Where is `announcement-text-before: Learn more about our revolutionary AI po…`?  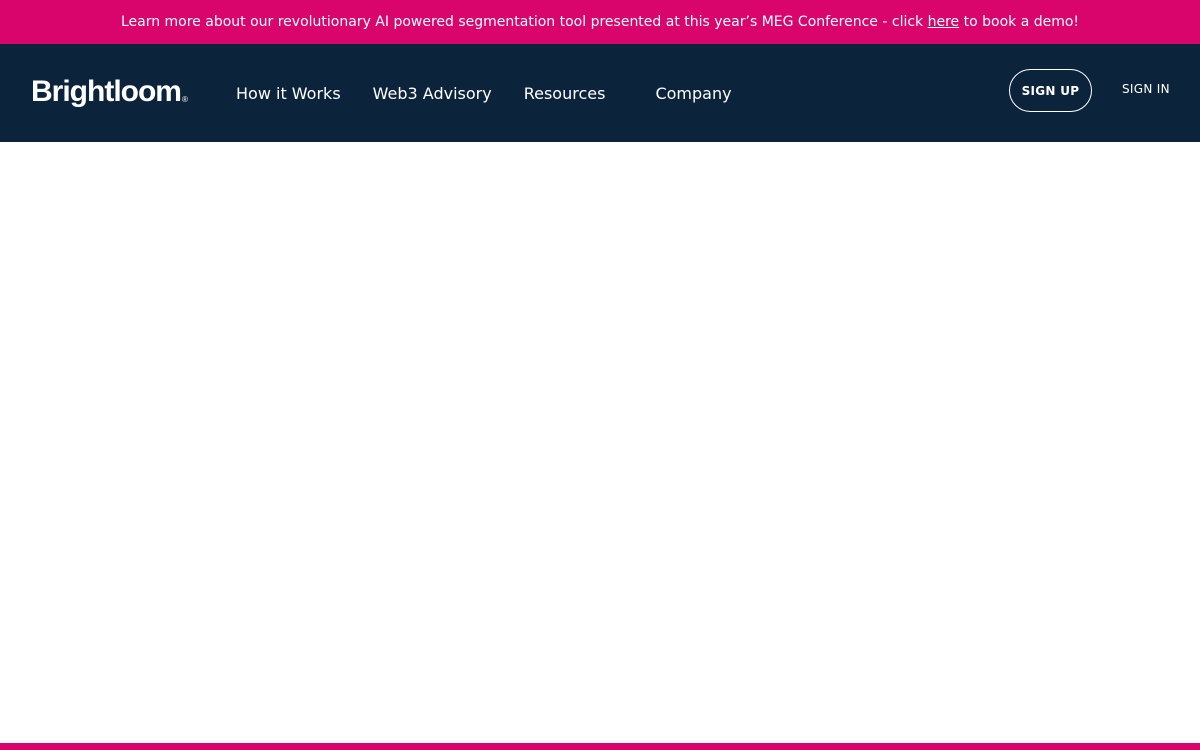
announcement-text-before: Learn more about our revolutionary AI po… is located at coordinates (524, 22).